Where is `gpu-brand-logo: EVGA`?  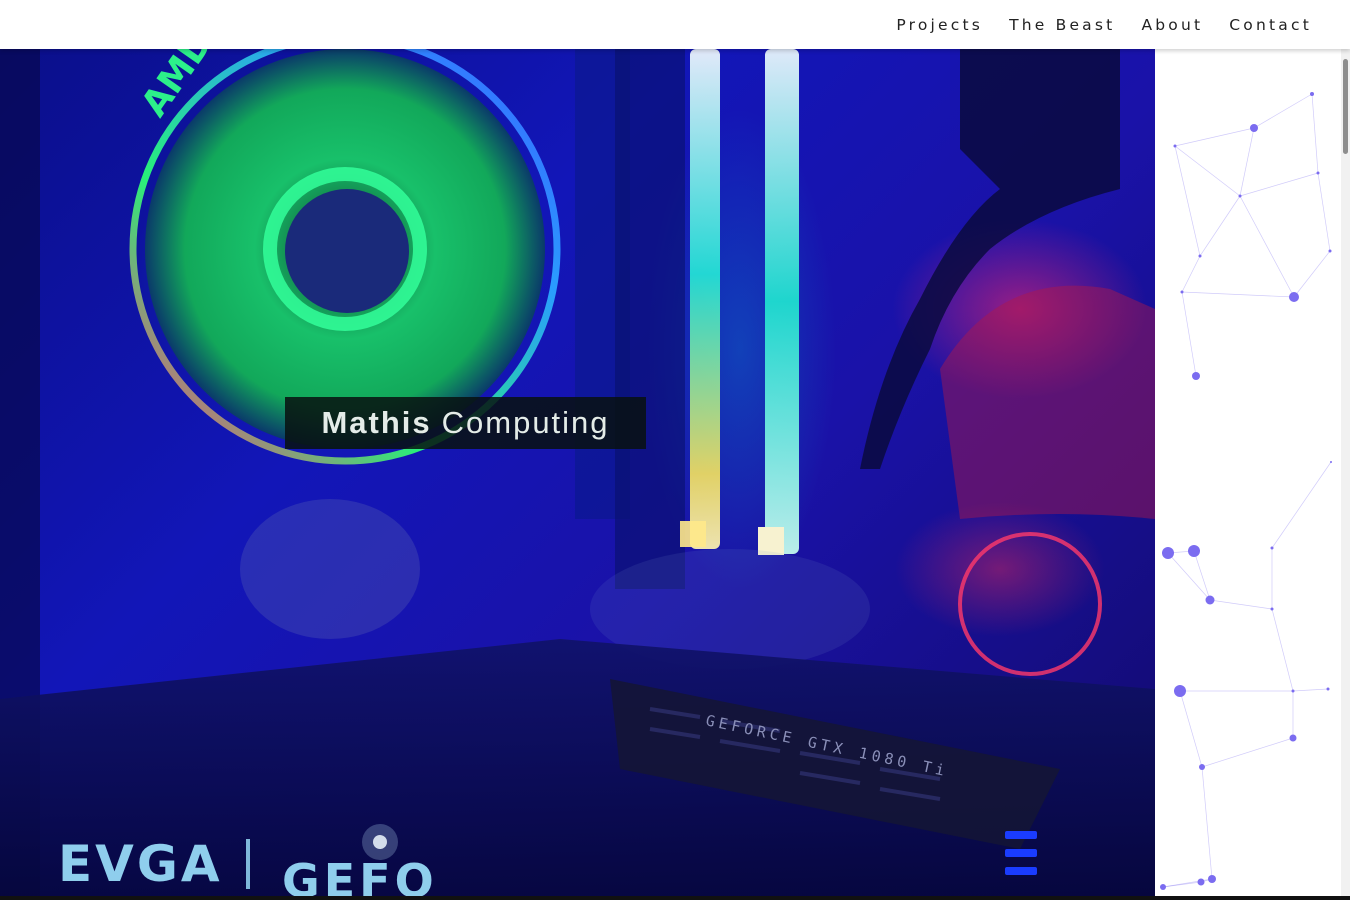 gpu-brand-logo: EVGA is located at coordinates (140, 864).